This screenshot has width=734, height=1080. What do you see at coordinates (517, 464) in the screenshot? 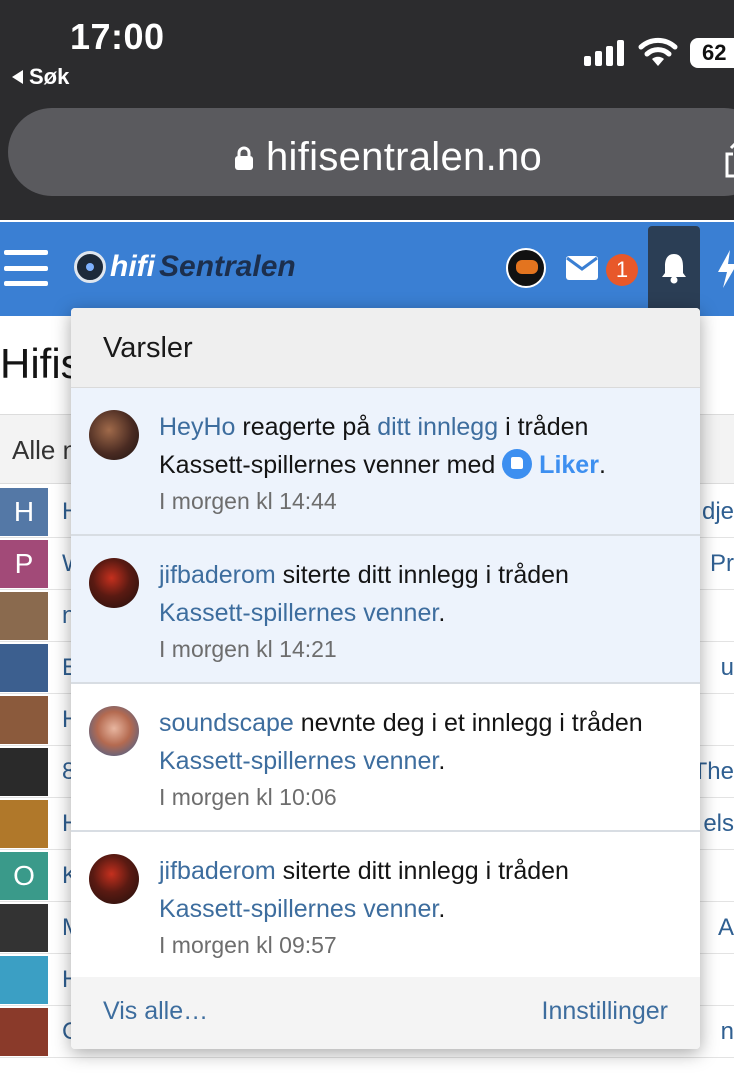
I see `like-reaction-icon` at bounding box center [517, 464].